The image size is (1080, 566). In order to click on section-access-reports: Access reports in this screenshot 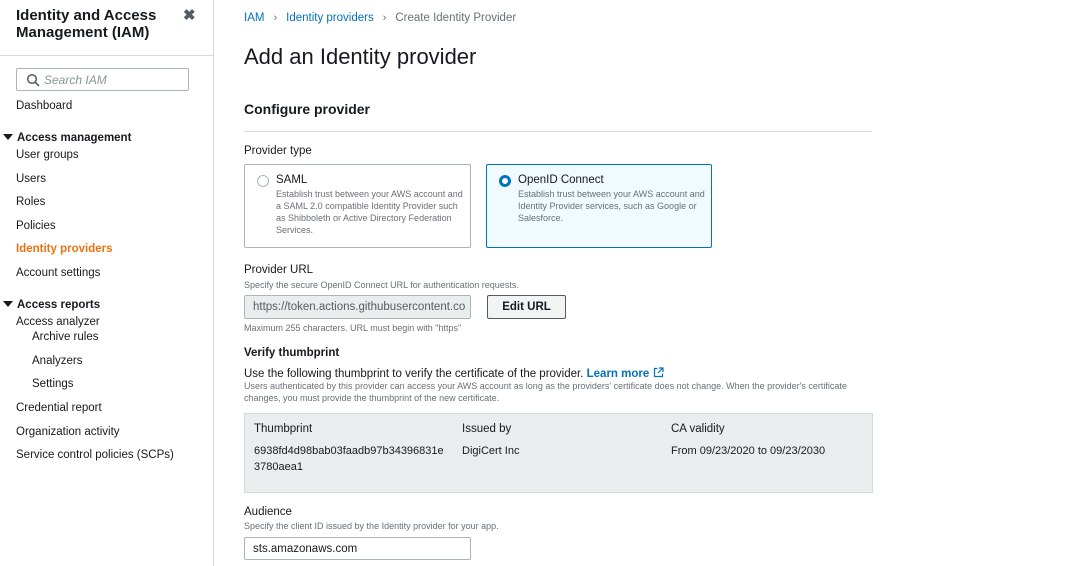, I will do `click(51, 305)`.